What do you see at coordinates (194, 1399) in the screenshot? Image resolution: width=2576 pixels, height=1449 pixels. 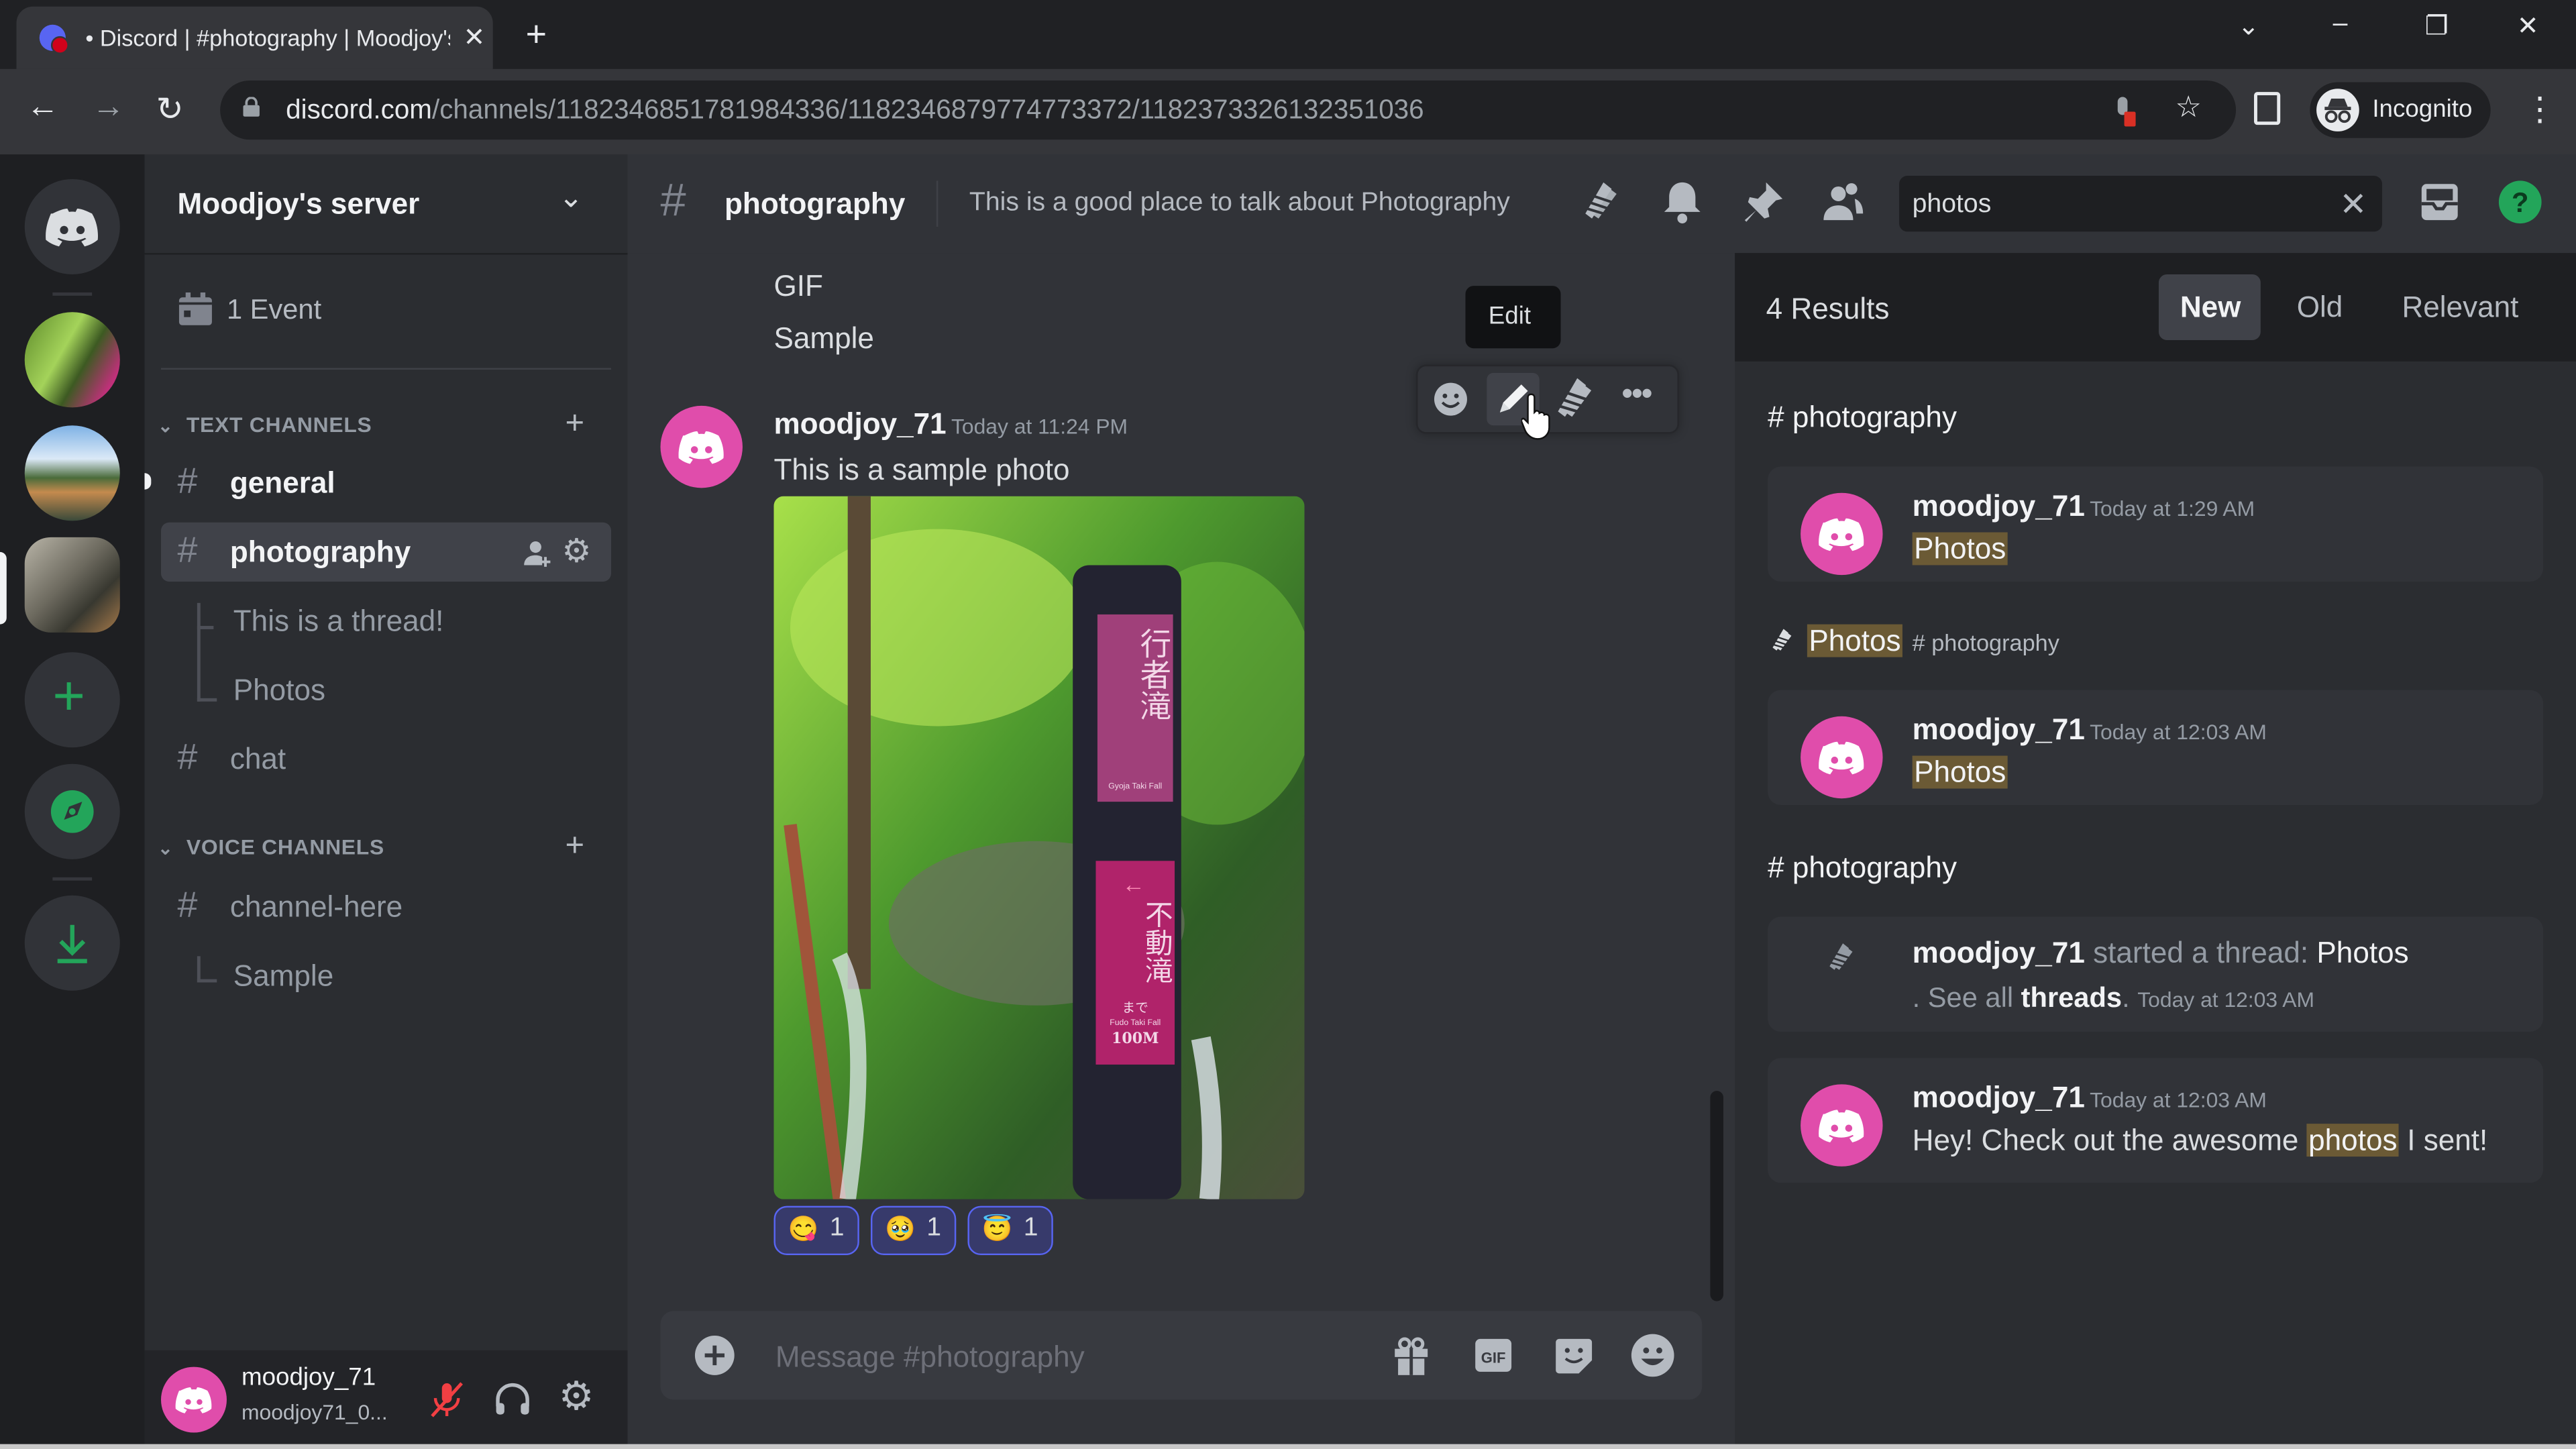 I see `user-avatar` at bounding box center [194, 1399].